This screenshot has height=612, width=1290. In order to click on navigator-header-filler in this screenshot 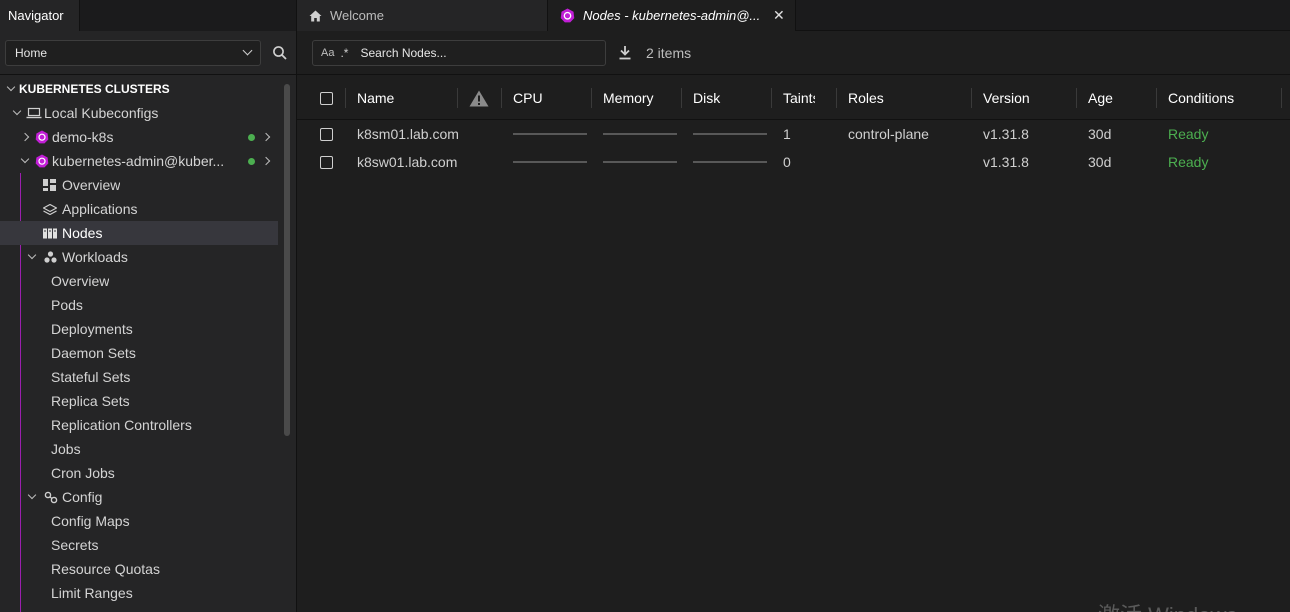, I will do `click(188, 15)`.